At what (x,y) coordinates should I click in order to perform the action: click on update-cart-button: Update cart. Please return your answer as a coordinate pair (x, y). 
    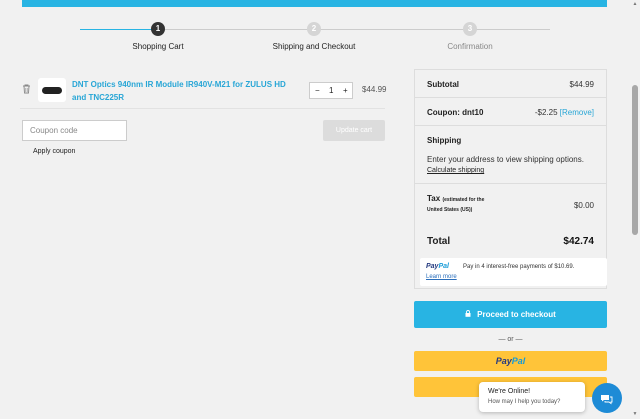
    Looking at the image, I should click on (354, 130).